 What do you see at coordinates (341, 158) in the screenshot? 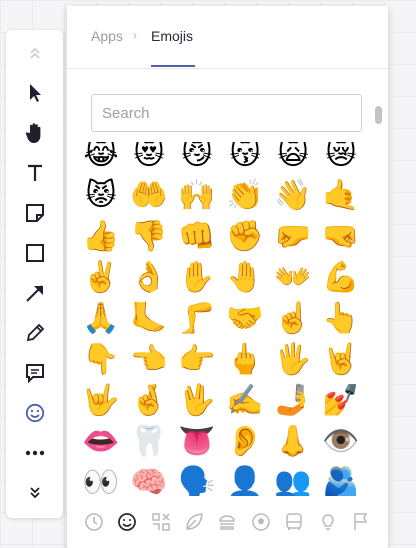
I see `emoji-cell: 😿` at bounding box center [341, 158].